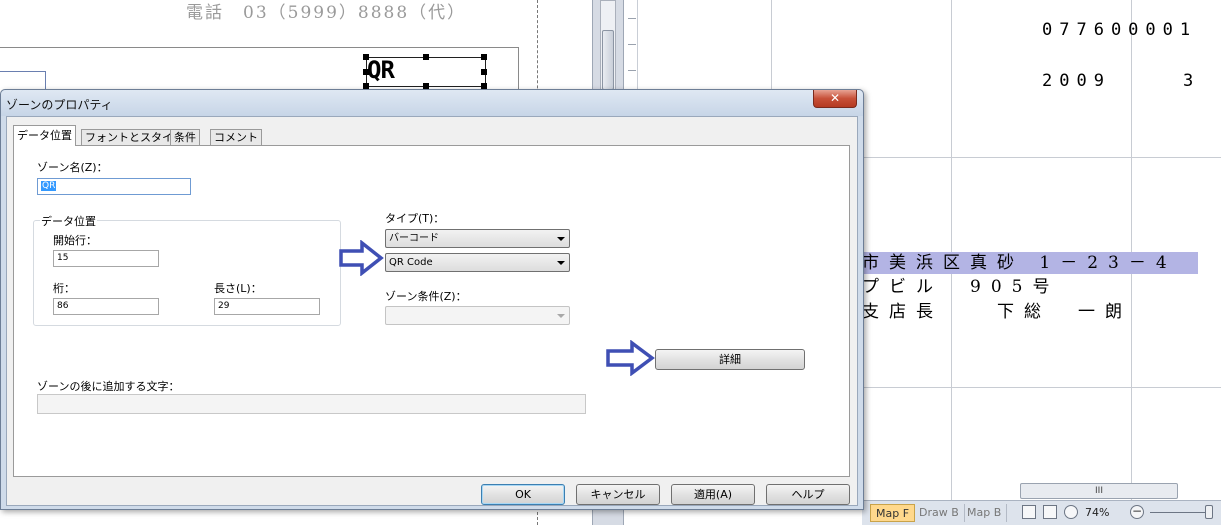 The height and width of the screenshot is (525, 1221). I want to click on append-text-input, so click(311, 404).